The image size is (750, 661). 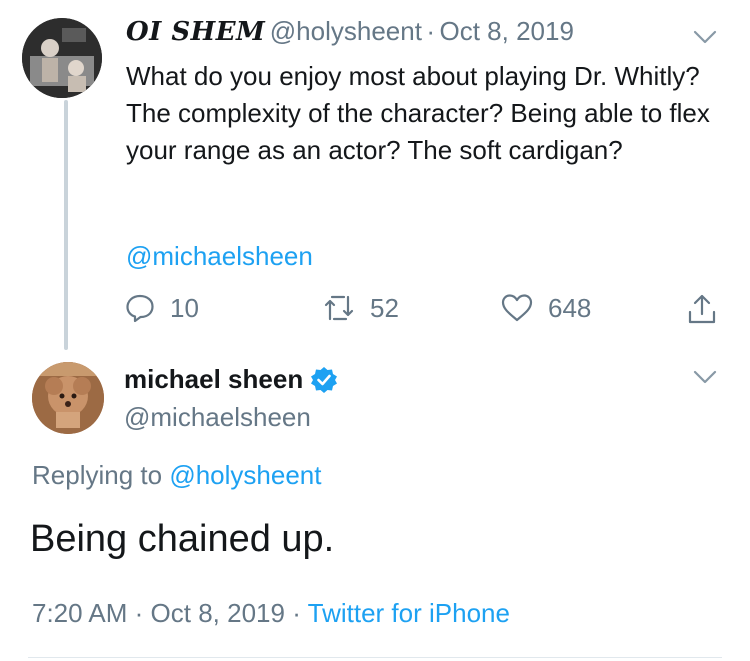 I want to click on display-name: OI SHEM, so click(x=195, y=32).